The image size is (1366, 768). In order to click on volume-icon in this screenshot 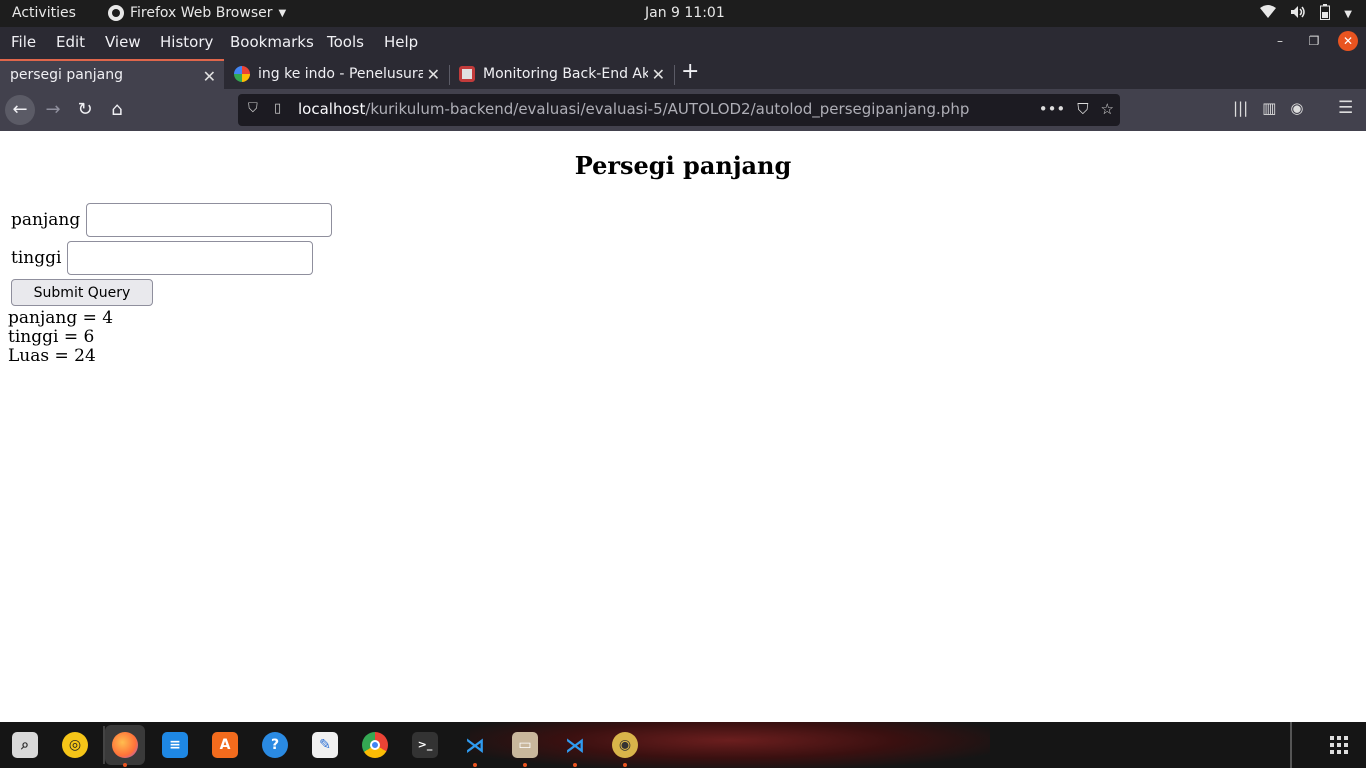, I will do `click(1298, 14)`.